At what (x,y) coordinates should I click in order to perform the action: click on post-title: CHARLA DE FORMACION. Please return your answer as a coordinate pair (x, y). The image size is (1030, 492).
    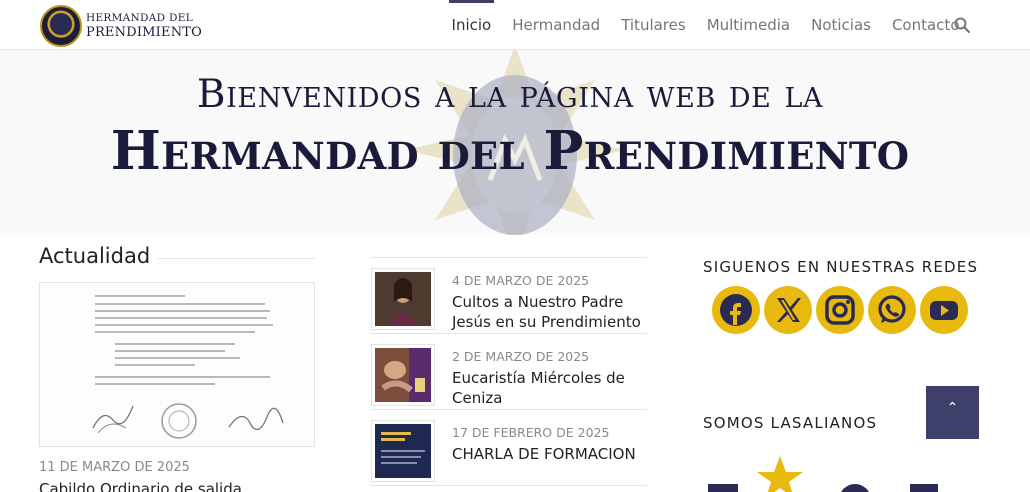
    Looking at the image, I should click on (552, 454).